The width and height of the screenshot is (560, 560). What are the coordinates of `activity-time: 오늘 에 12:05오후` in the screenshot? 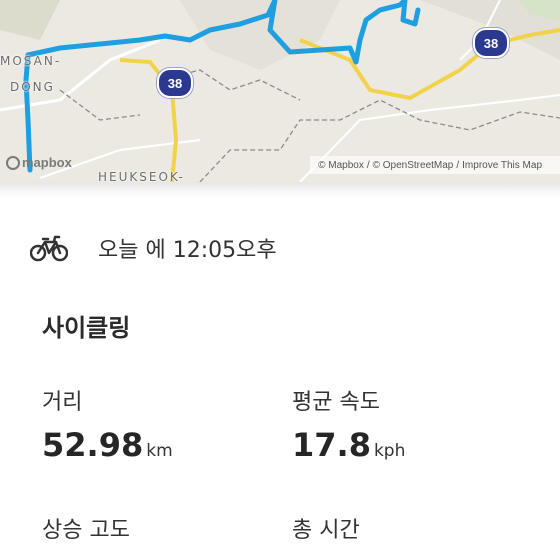 It's located at (187, 250).